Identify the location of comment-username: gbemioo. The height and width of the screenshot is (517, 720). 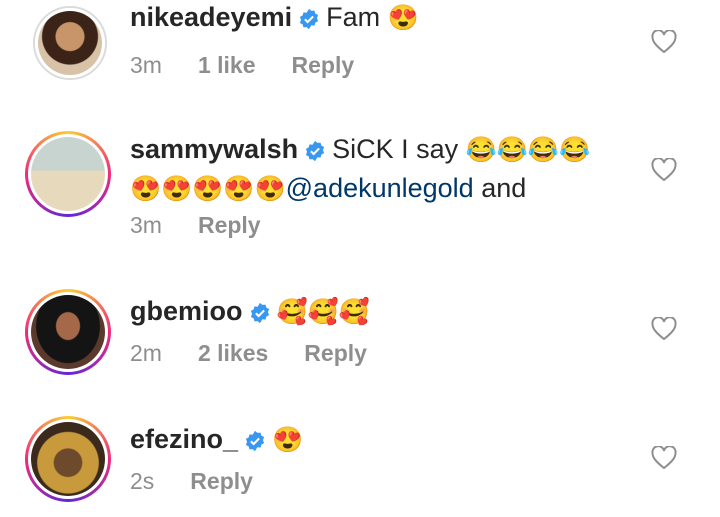
(186, 311).